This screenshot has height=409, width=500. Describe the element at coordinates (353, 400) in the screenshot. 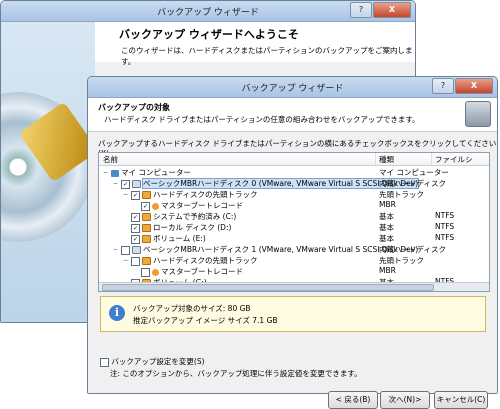

I see `back-button: < 戻る(B)` at that location.